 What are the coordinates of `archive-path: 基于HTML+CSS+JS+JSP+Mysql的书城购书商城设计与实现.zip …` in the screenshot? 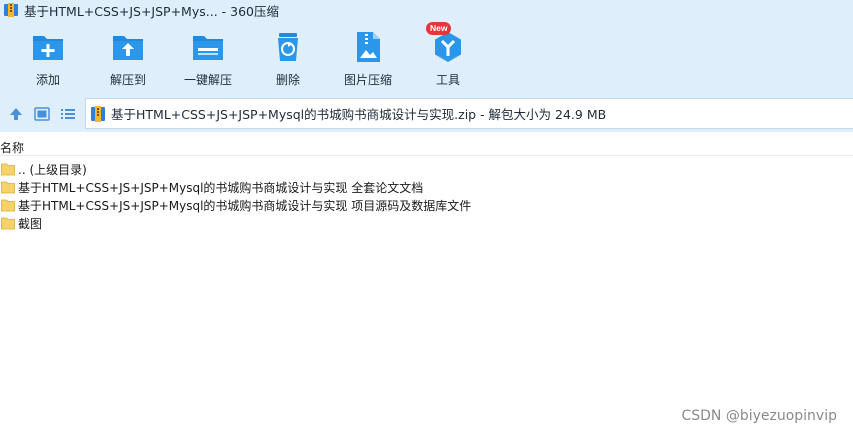 It's located at (359, 114).